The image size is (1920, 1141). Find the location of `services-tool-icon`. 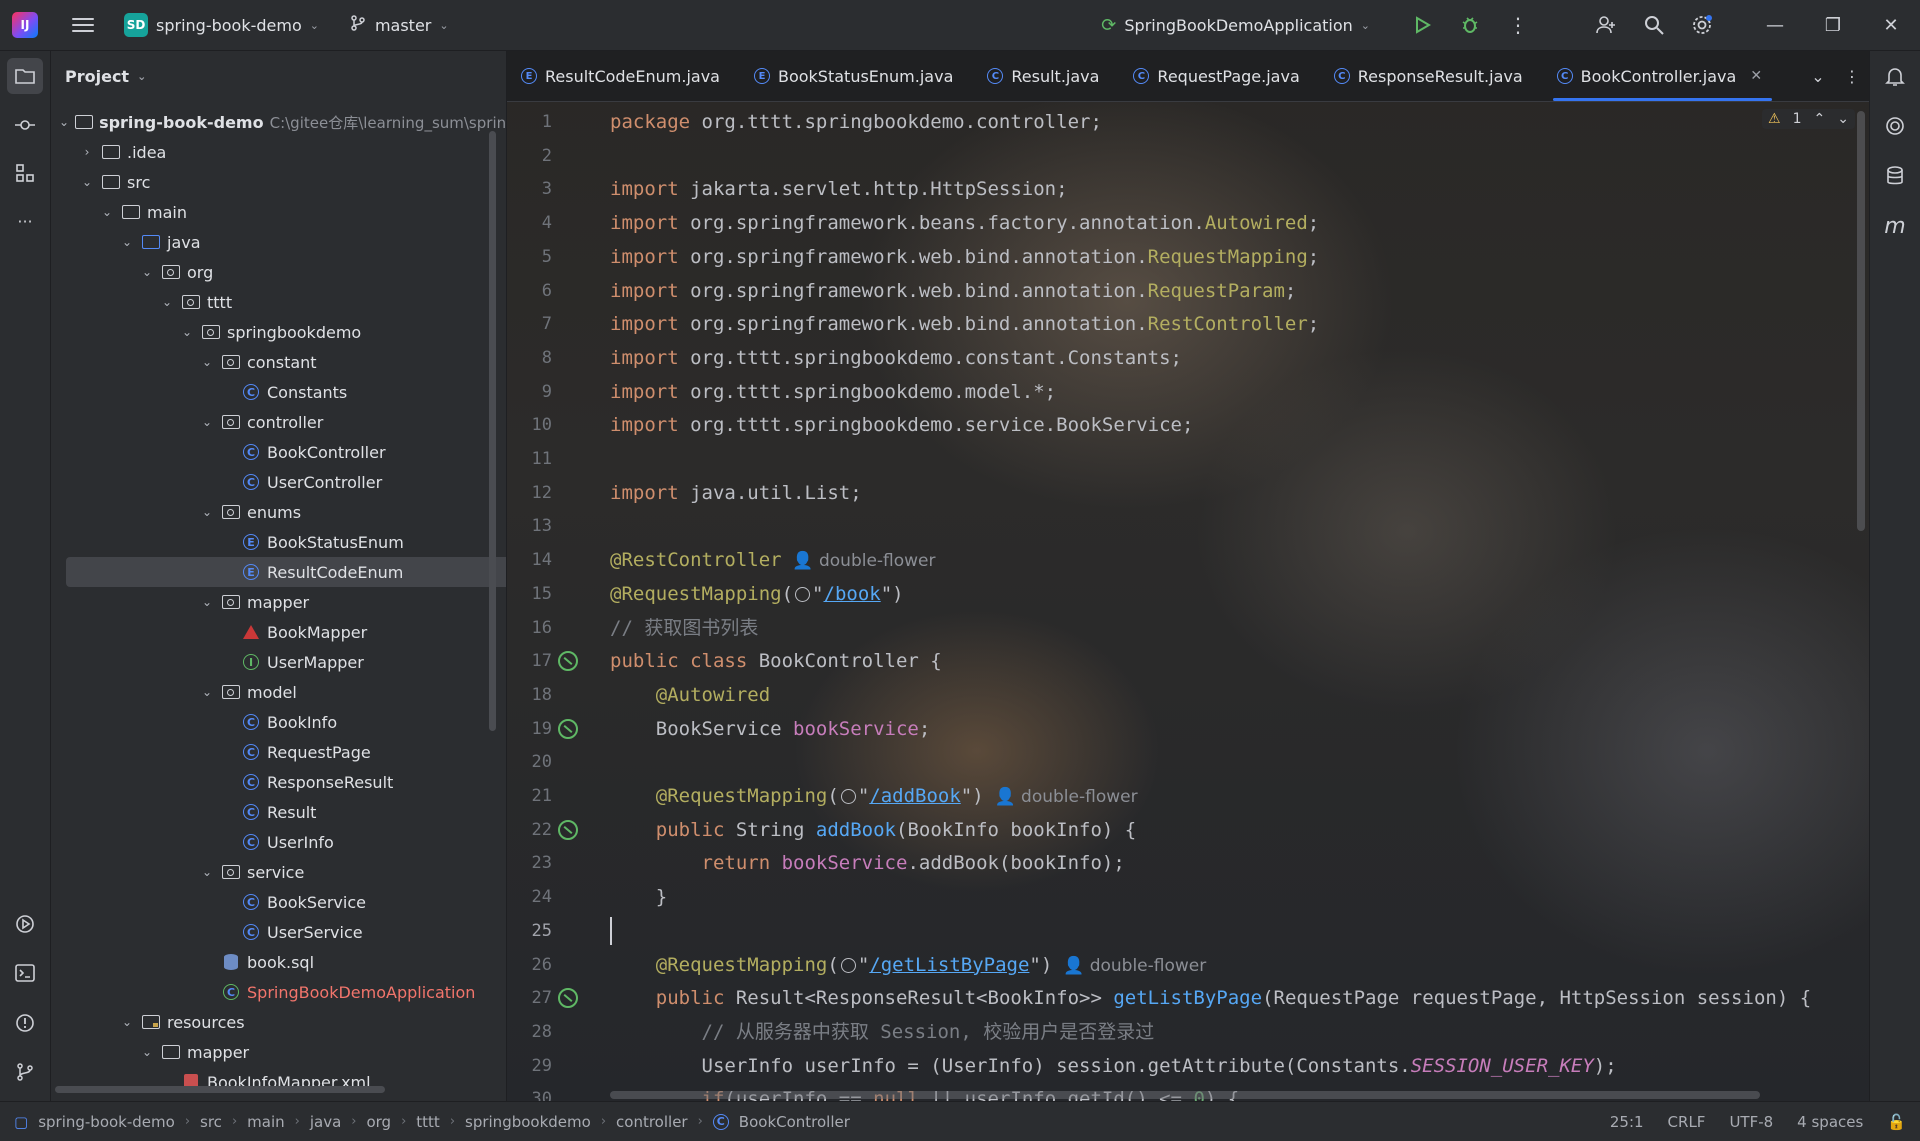

services-tool-icon is located at coordinates (25, 924).